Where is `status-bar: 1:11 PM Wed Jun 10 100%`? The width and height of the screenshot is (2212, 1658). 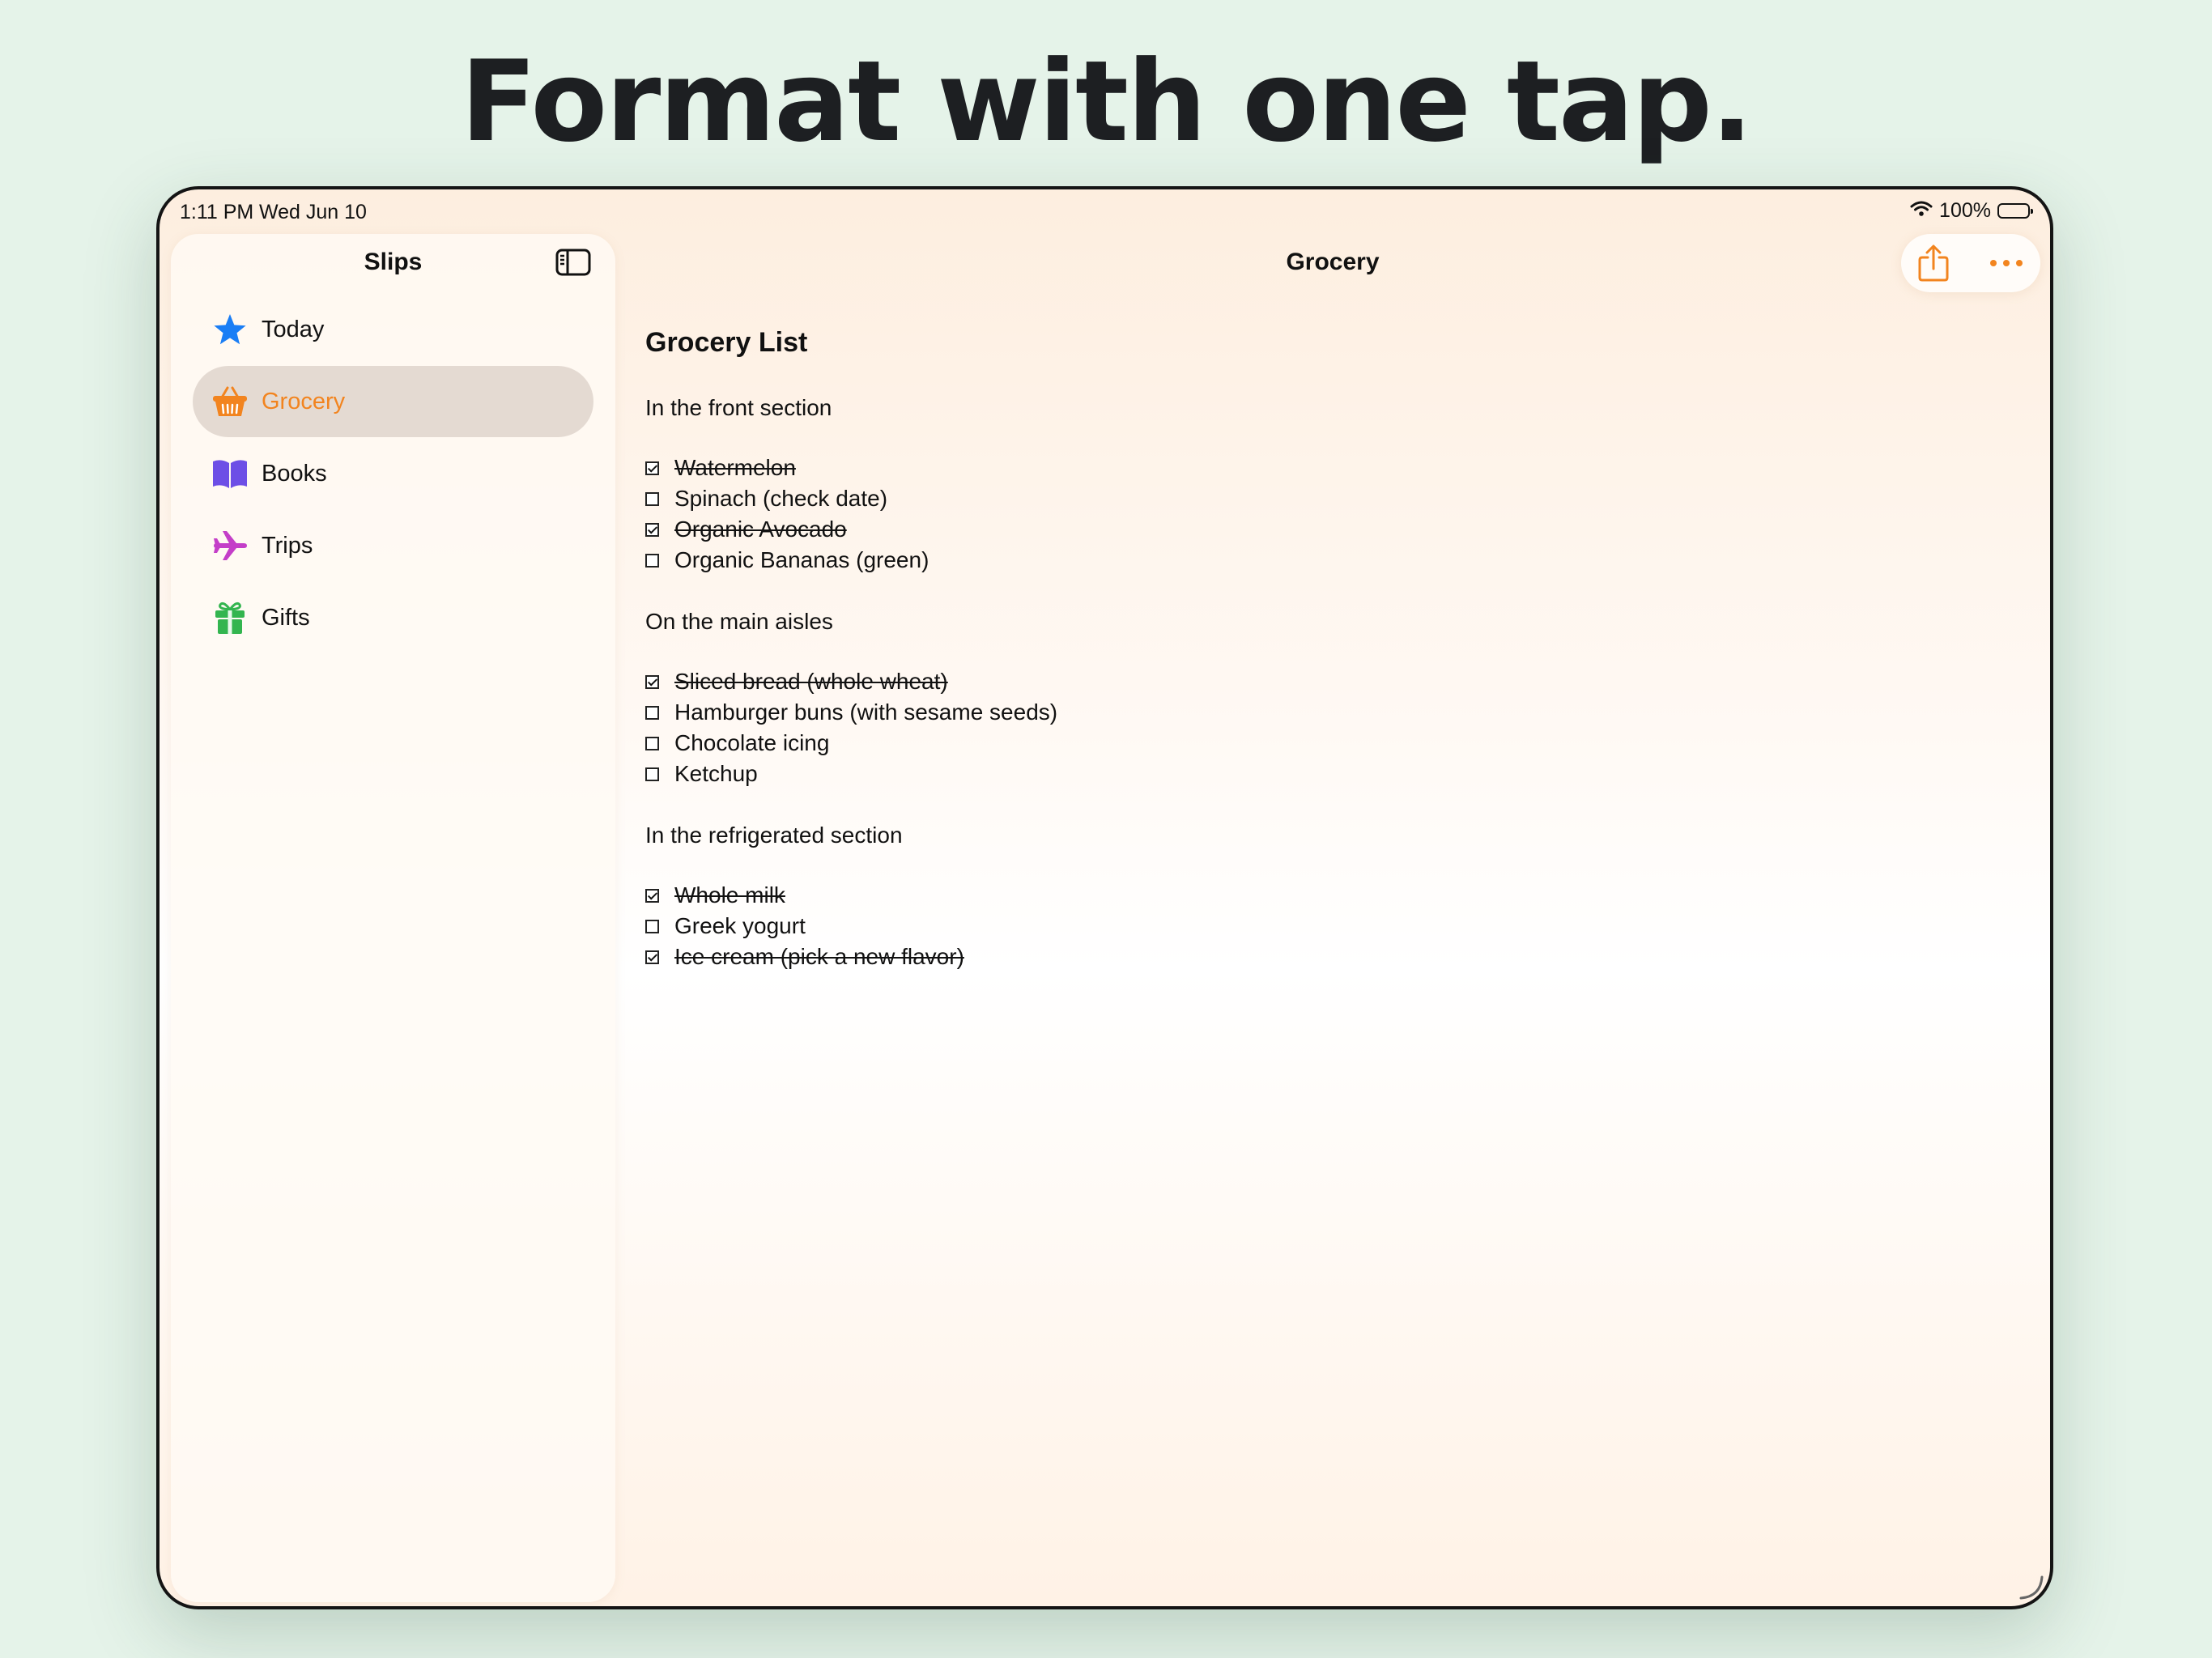
status-bar: 1:11 PM Wed Jun 10 100% is located at coordinates (1105, 212).